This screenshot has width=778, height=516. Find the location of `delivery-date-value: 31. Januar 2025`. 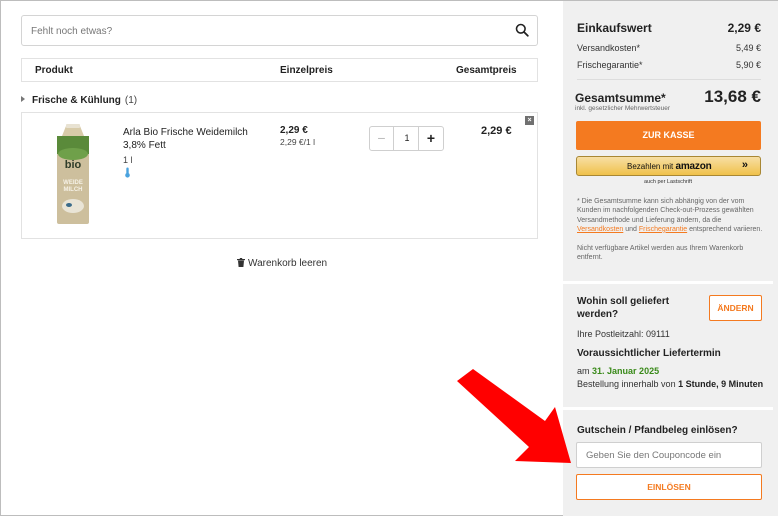

delivery-date-value: 31. Januar 2025 is located at coordinates (626, 371).